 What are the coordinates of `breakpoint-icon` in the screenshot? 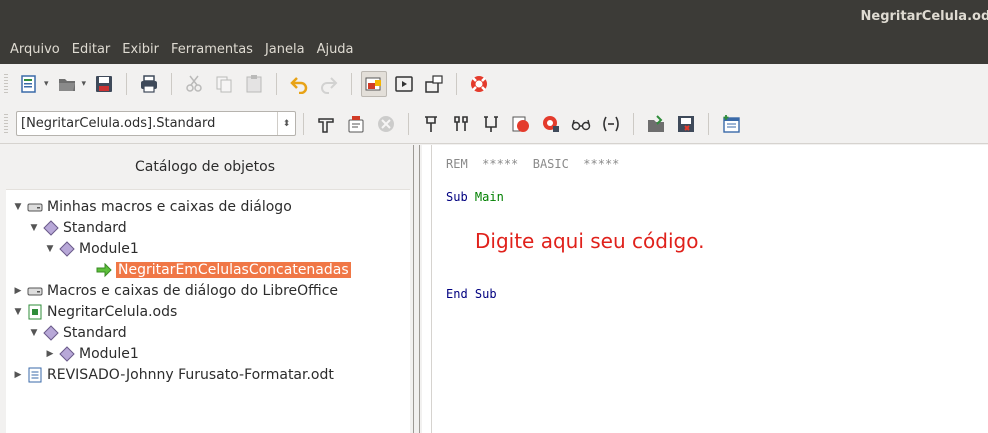 It's located at (520, 124).